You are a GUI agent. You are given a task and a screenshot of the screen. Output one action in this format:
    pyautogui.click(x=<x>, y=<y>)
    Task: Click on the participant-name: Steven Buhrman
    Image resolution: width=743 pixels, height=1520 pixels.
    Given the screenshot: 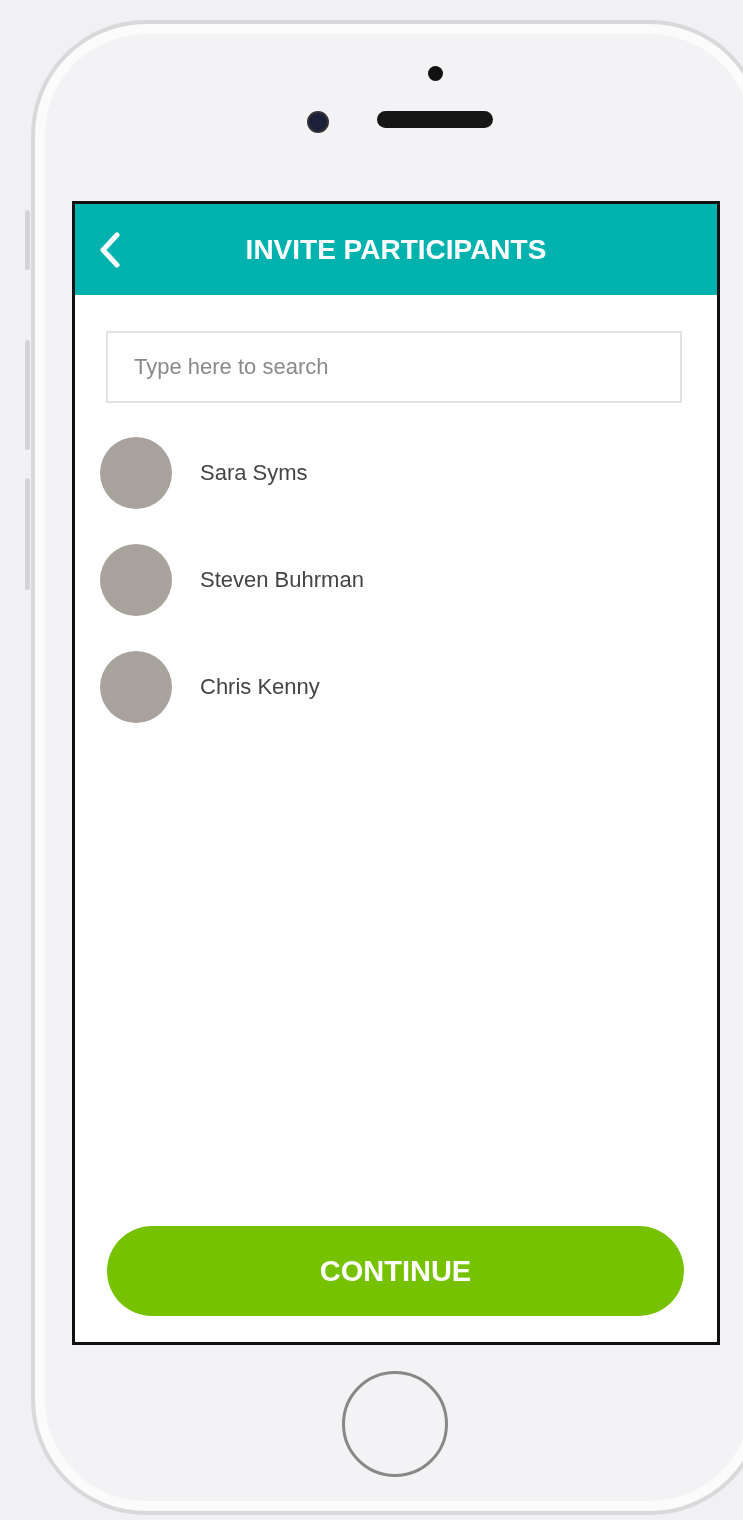 What is the action you would take?
    pyautogui.click(x=282, y=580)
    